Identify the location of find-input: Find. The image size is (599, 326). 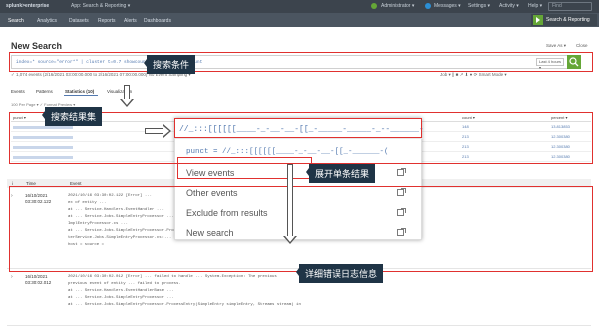
(570, 6).